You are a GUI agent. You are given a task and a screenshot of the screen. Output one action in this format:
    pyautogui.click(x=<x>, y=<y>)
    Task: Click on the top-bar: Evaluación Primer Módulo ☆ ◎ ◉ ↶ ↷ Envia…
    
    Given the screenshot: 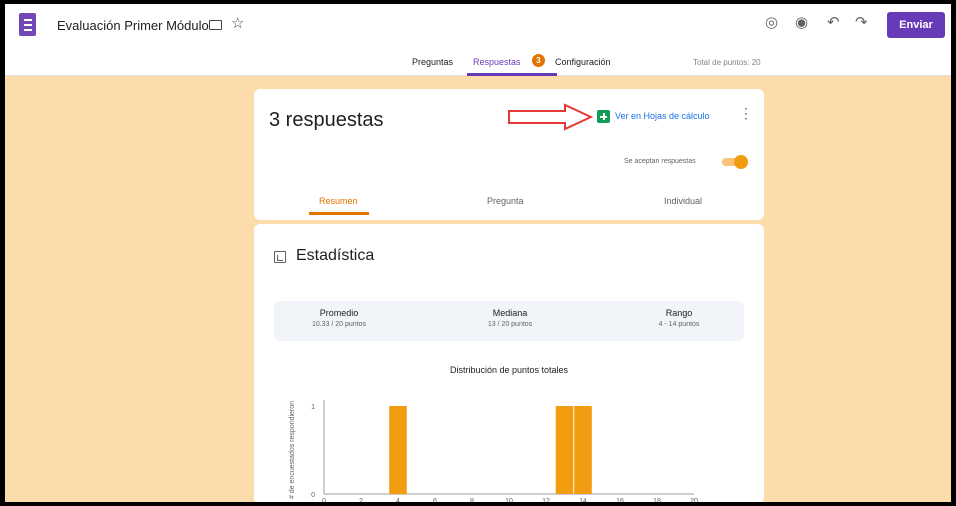 What is the action you would take?
    pyautogui.click(x=478, y=26)
    